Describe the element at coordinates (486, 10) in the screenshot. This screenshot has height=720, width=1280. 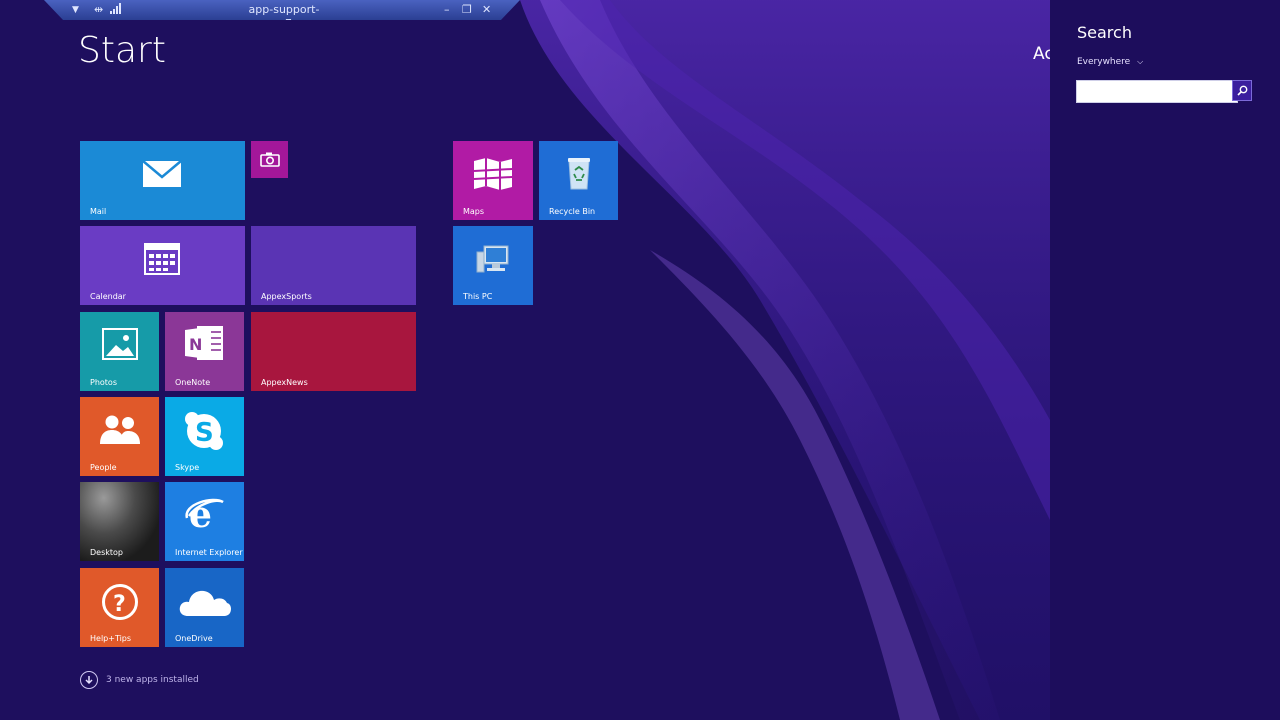
I see `close-icon: ✕` at that location.